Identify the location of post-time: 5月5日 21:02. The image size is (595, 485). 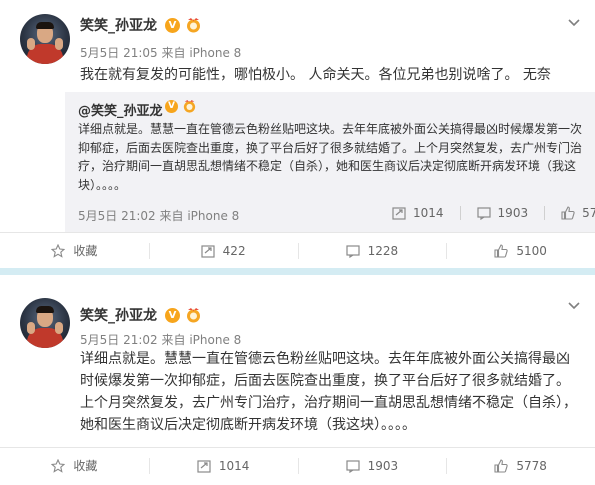
(119, 340).